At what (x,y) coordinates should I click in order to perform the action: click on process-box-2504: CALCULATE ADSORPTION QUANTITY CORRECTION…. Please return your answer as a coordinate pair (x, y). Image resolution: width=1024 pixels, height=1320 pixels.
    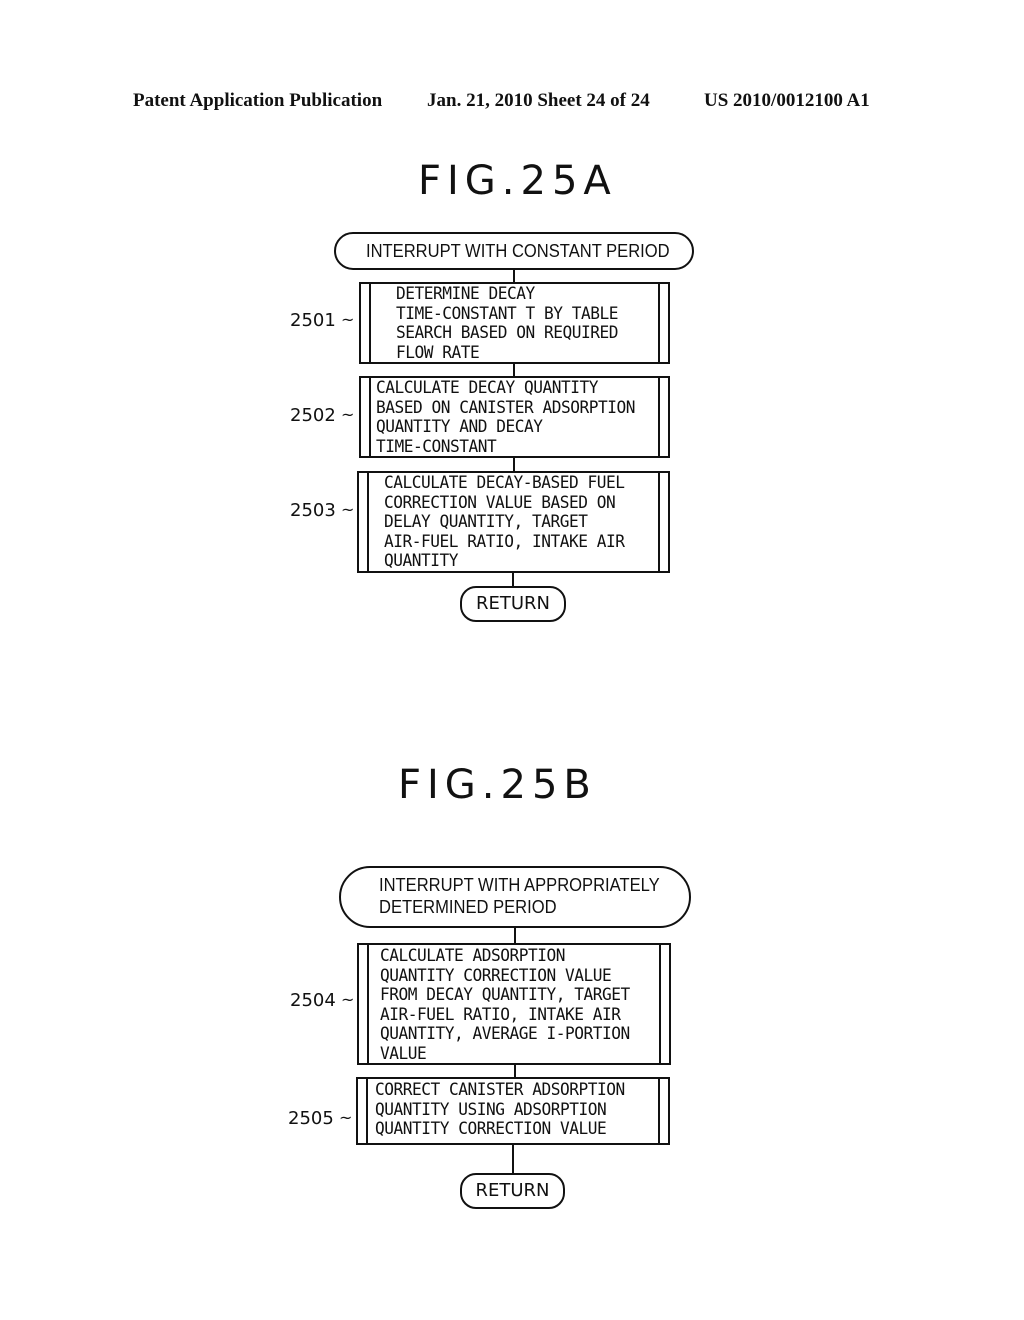
    Looking at the image, I should click on (514, 1004).